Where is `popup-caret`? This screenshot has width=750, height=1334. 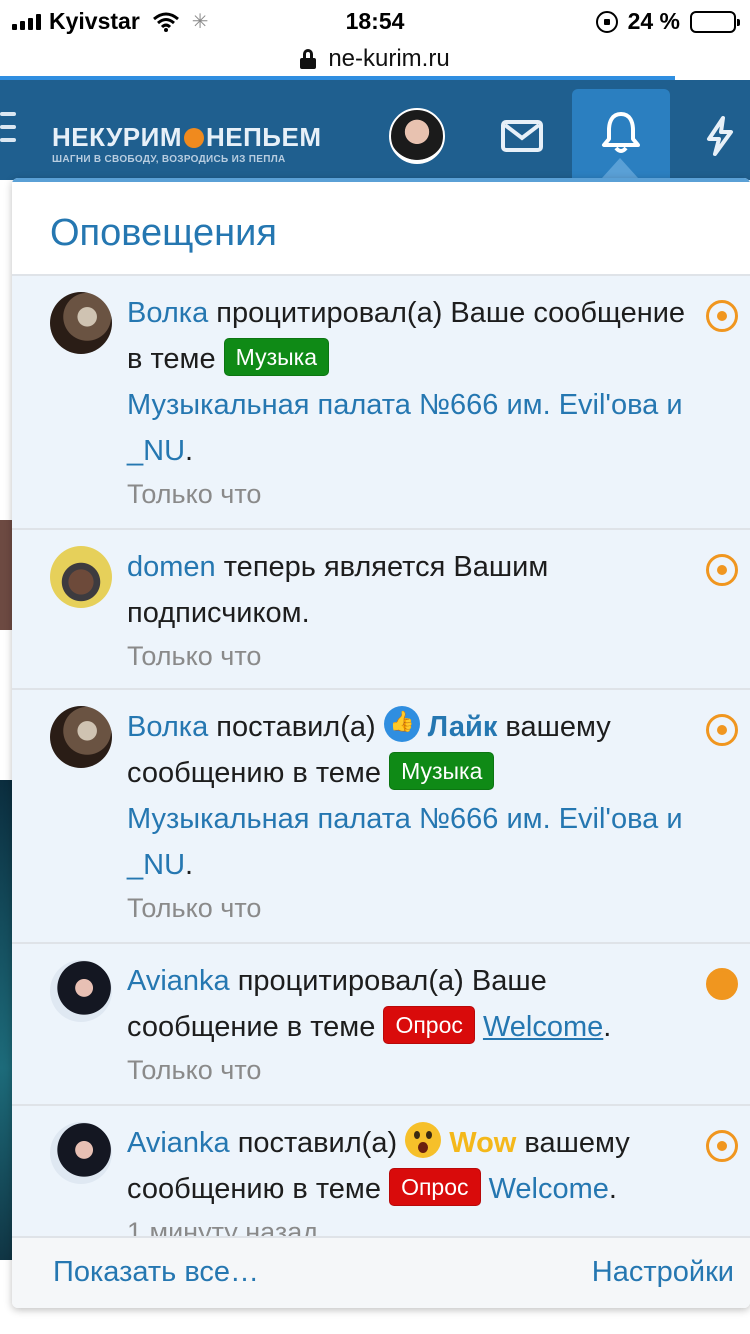 popup-caret is located at coordinates (620, 168).